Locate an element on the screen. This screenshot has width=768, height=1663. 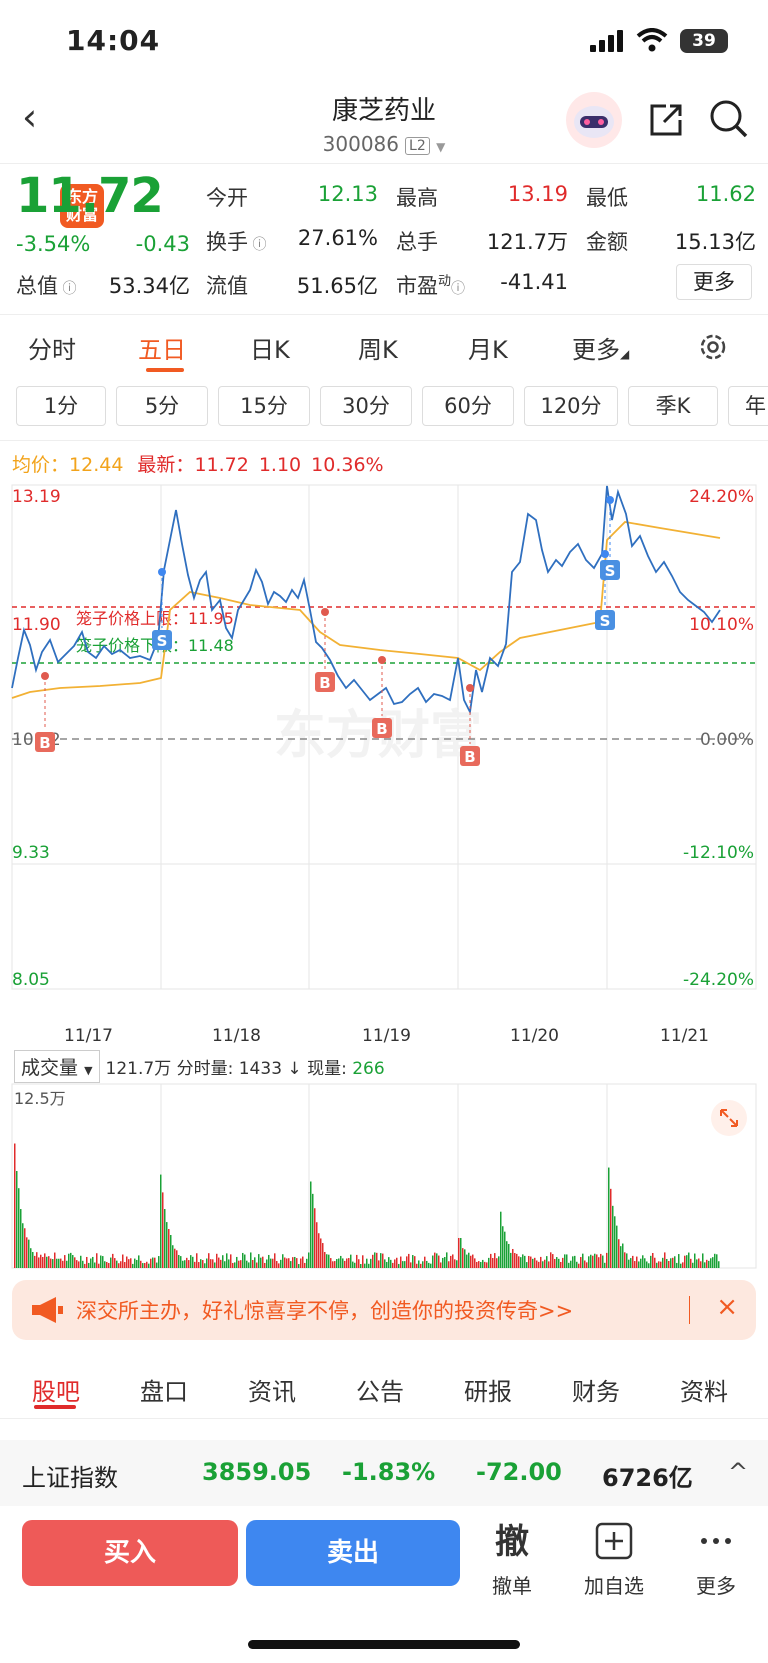
search-icon is located at coordinates (729, 119).